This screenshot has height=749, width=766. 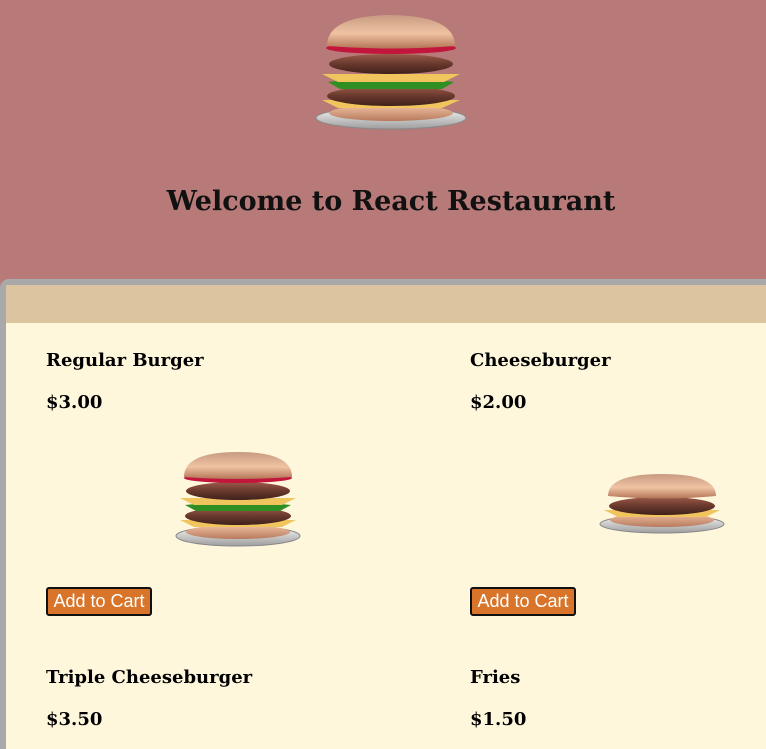 What do you see at coordinates (662, 508) in the screenshot?
I see `single-burger-image` at bounding box center [662, 508].